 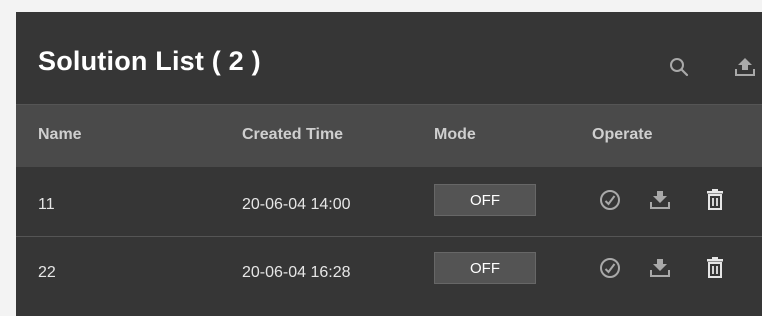 I want to click on row-created-time: 20-06-04 14:00, so click(x=296, y=204).